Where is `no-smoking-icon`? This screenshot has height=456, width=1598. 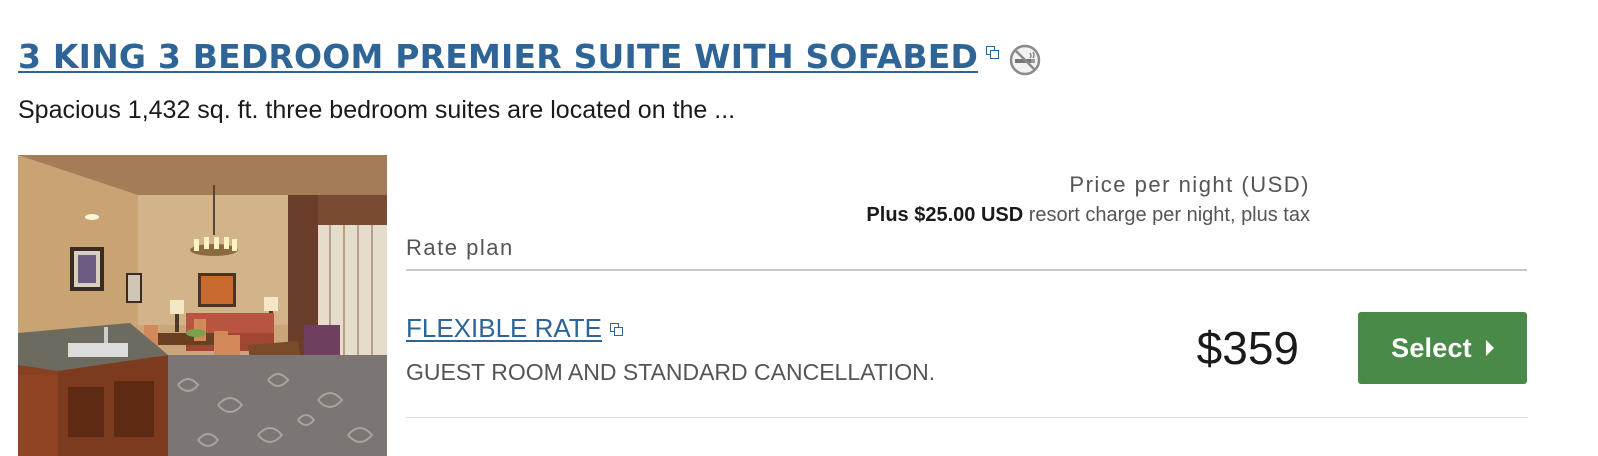
no-smoking-icon is located at coordinates (1025, 60).